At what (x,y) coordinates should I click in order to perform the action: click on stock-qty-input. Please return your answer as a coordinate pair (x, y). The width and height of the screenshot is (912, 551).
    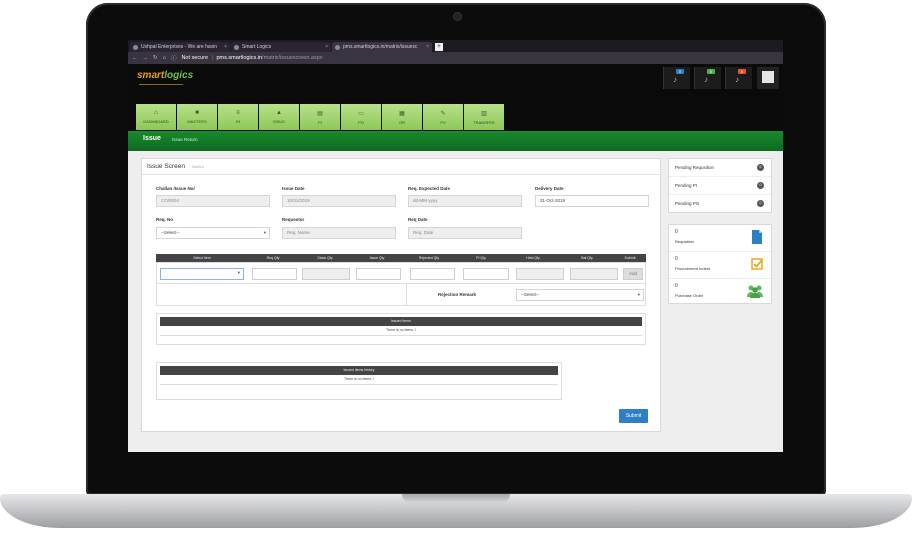
    Looking at the image, I should click on (326, 274).